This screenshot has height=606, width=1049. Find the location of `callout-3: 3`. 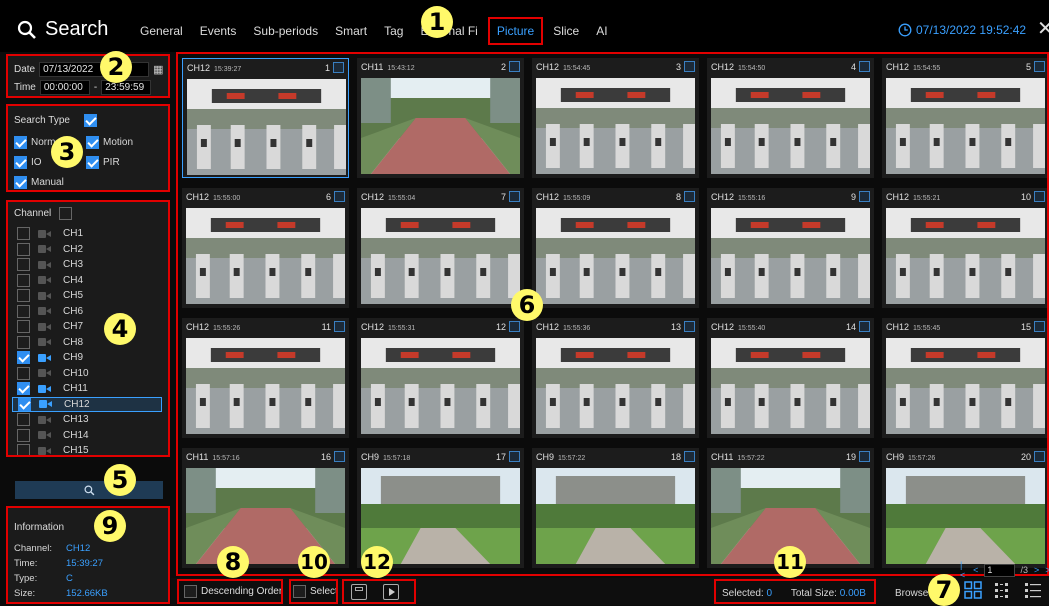

callout-3: 3 is located at coordinates (67, 152).